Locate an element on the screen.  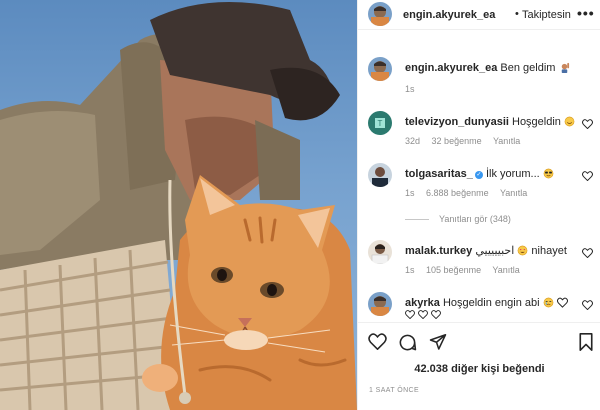
comment-username: tolgasaritas_ is located at coordinates (439, 174).